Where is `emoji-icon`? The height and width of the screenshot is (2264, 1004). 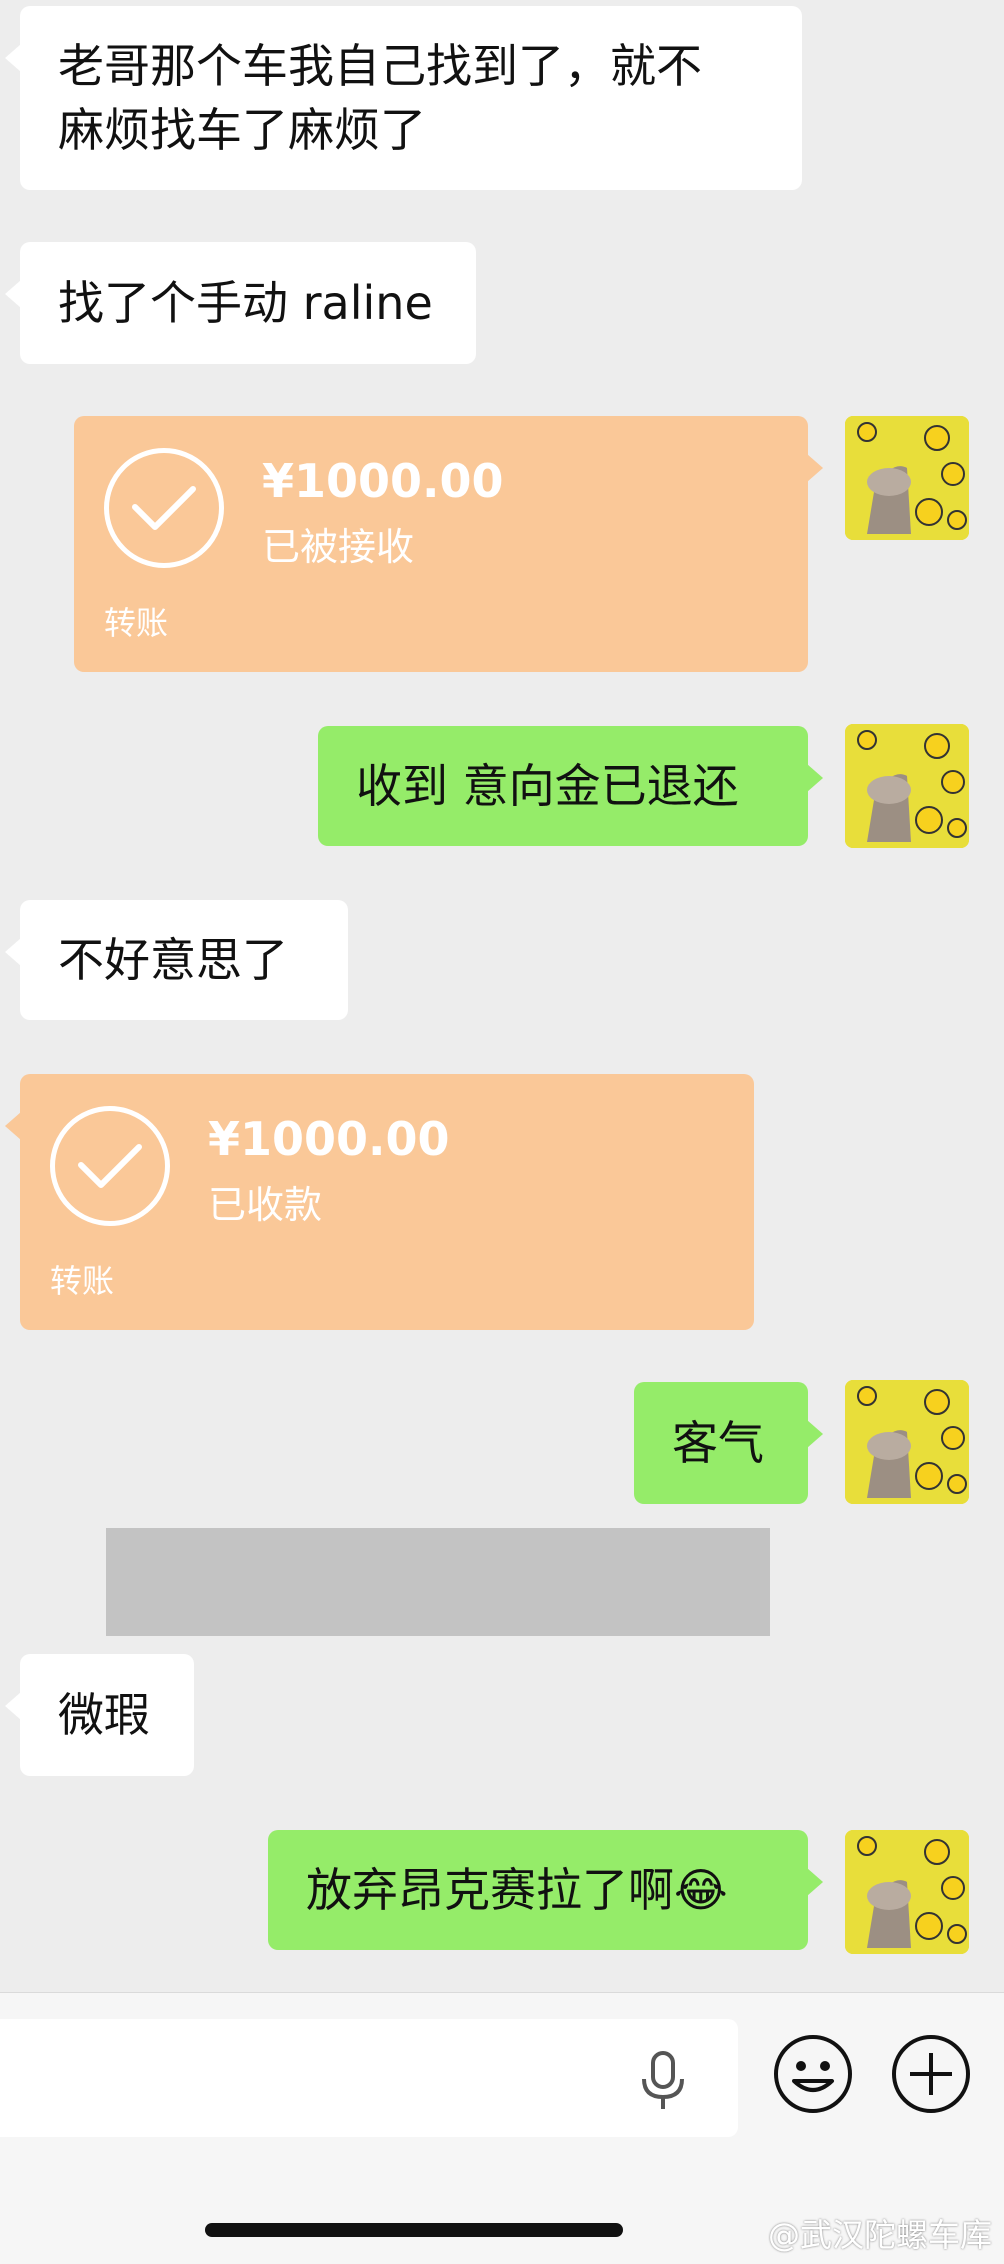
emoji-icon is located at coordinates (813, 2076).